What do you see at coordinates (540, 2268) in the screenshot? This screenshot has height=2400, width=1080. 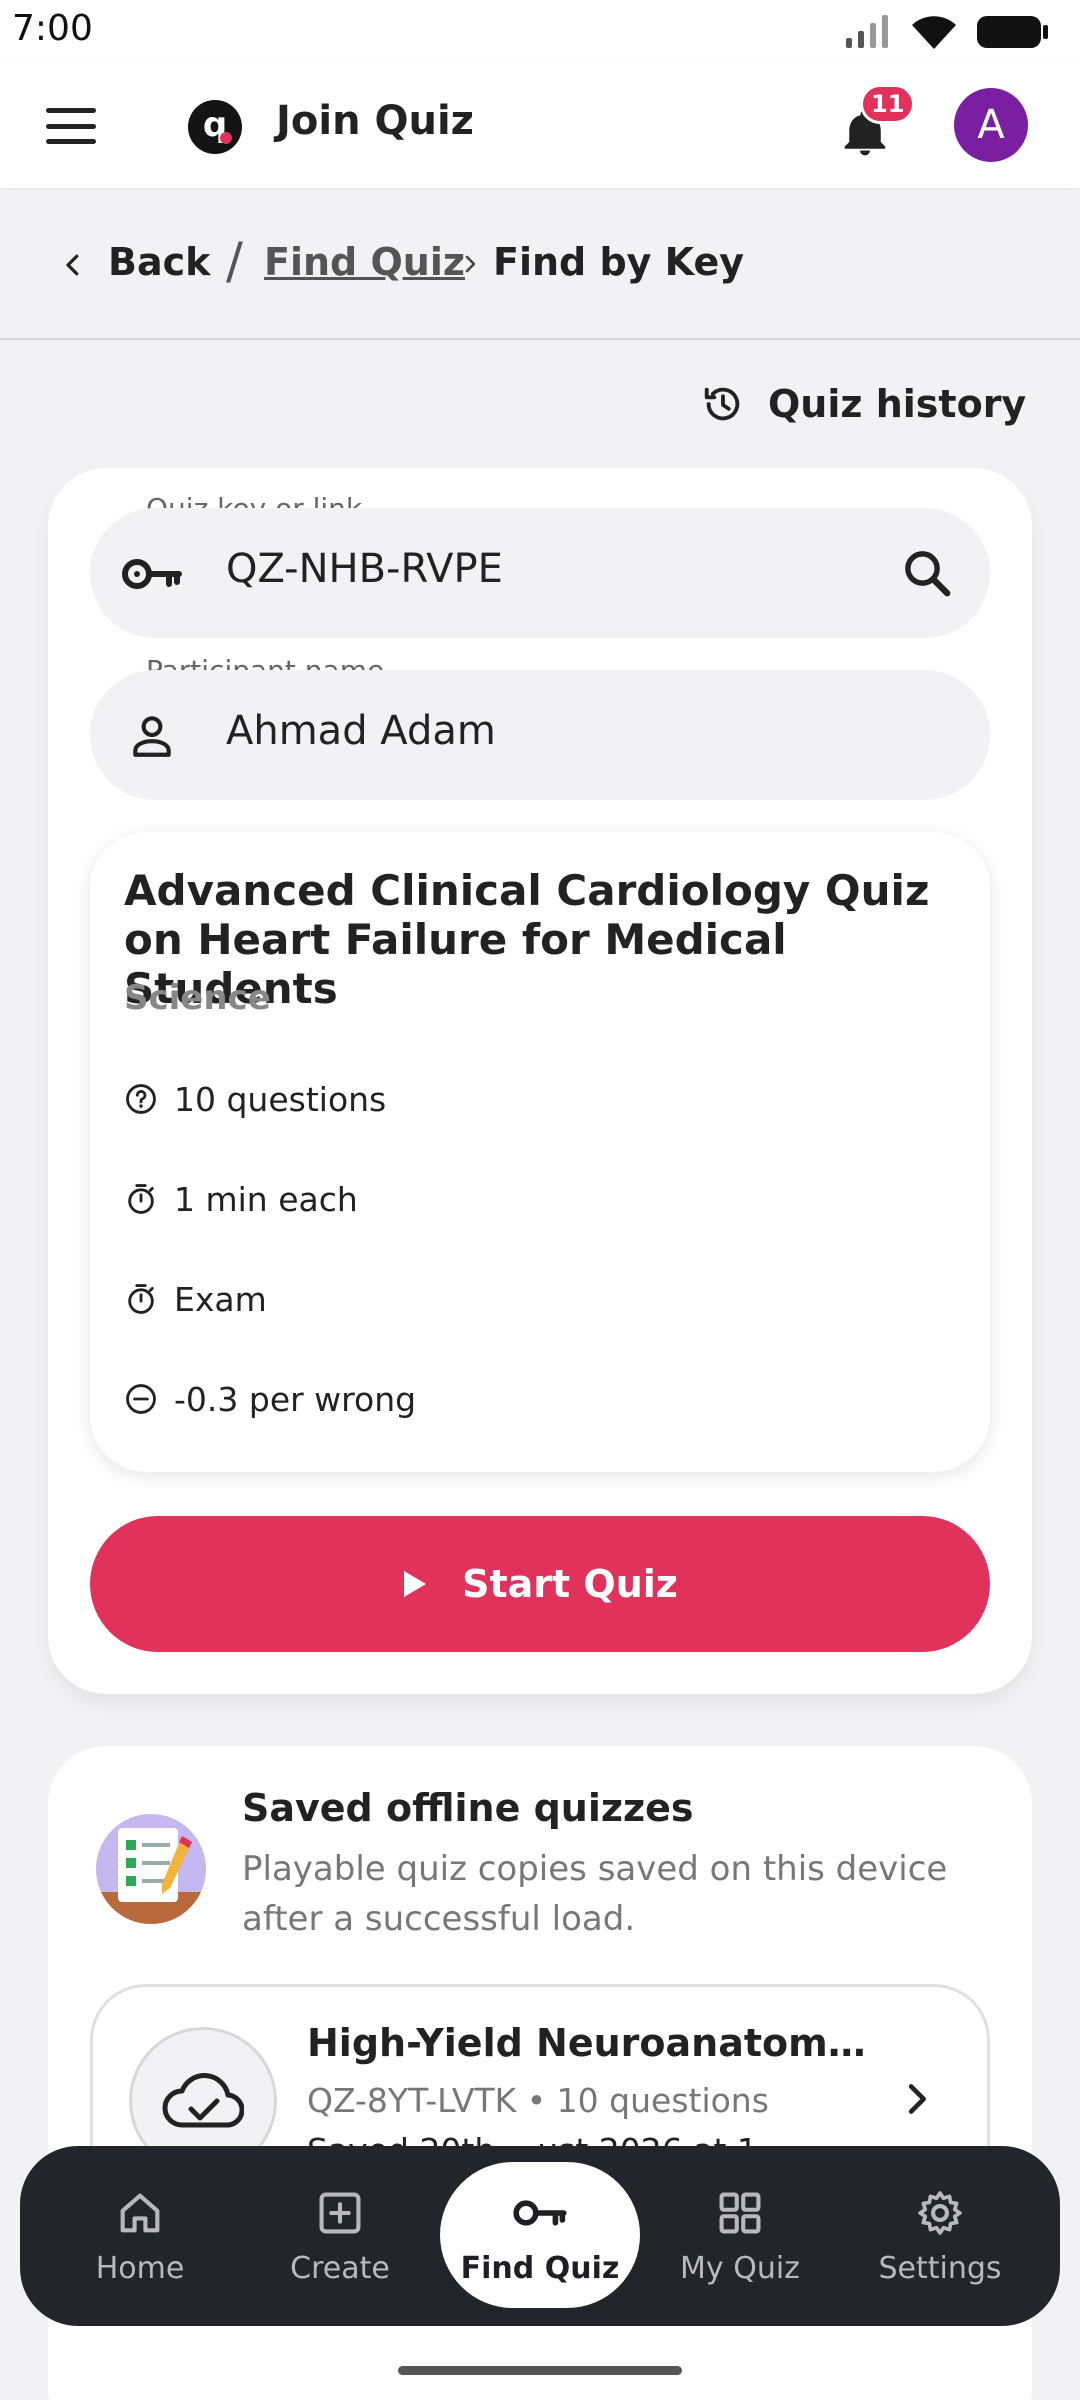 I see `nav-label: Find Quiz` at bounding box center [540, 2268].